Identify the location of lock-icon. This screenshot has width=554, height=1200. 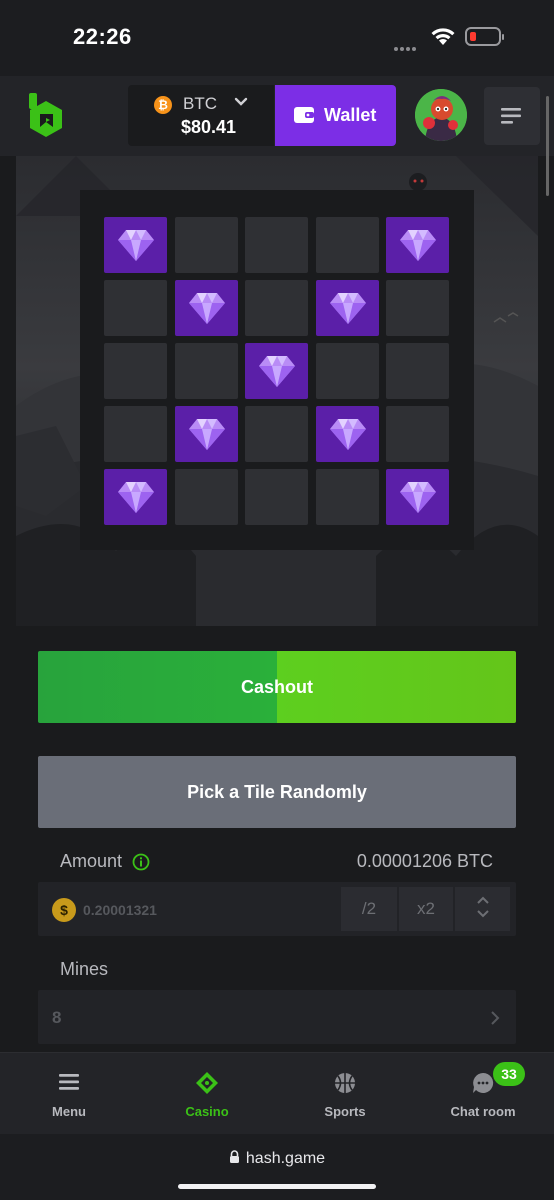
(234, 1156).